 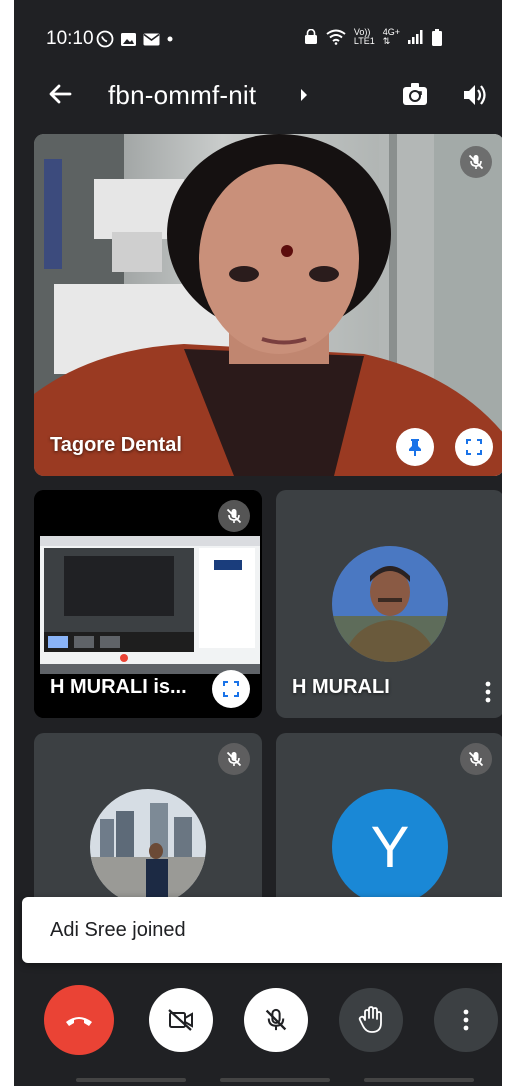 I want to click on switch-camera-icon, so click(x=415, y=95).